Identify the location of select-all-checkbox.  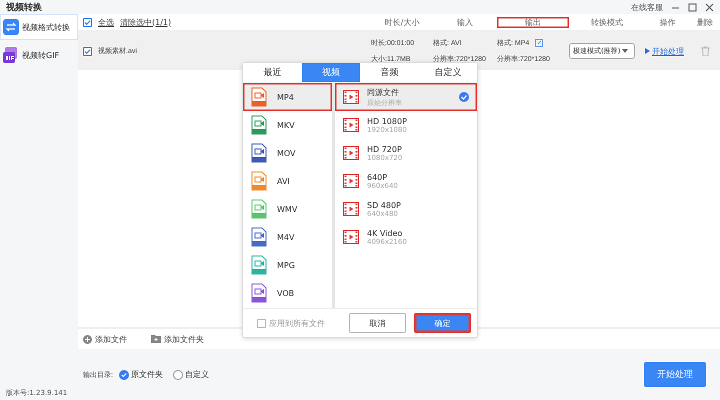
(87, 22).